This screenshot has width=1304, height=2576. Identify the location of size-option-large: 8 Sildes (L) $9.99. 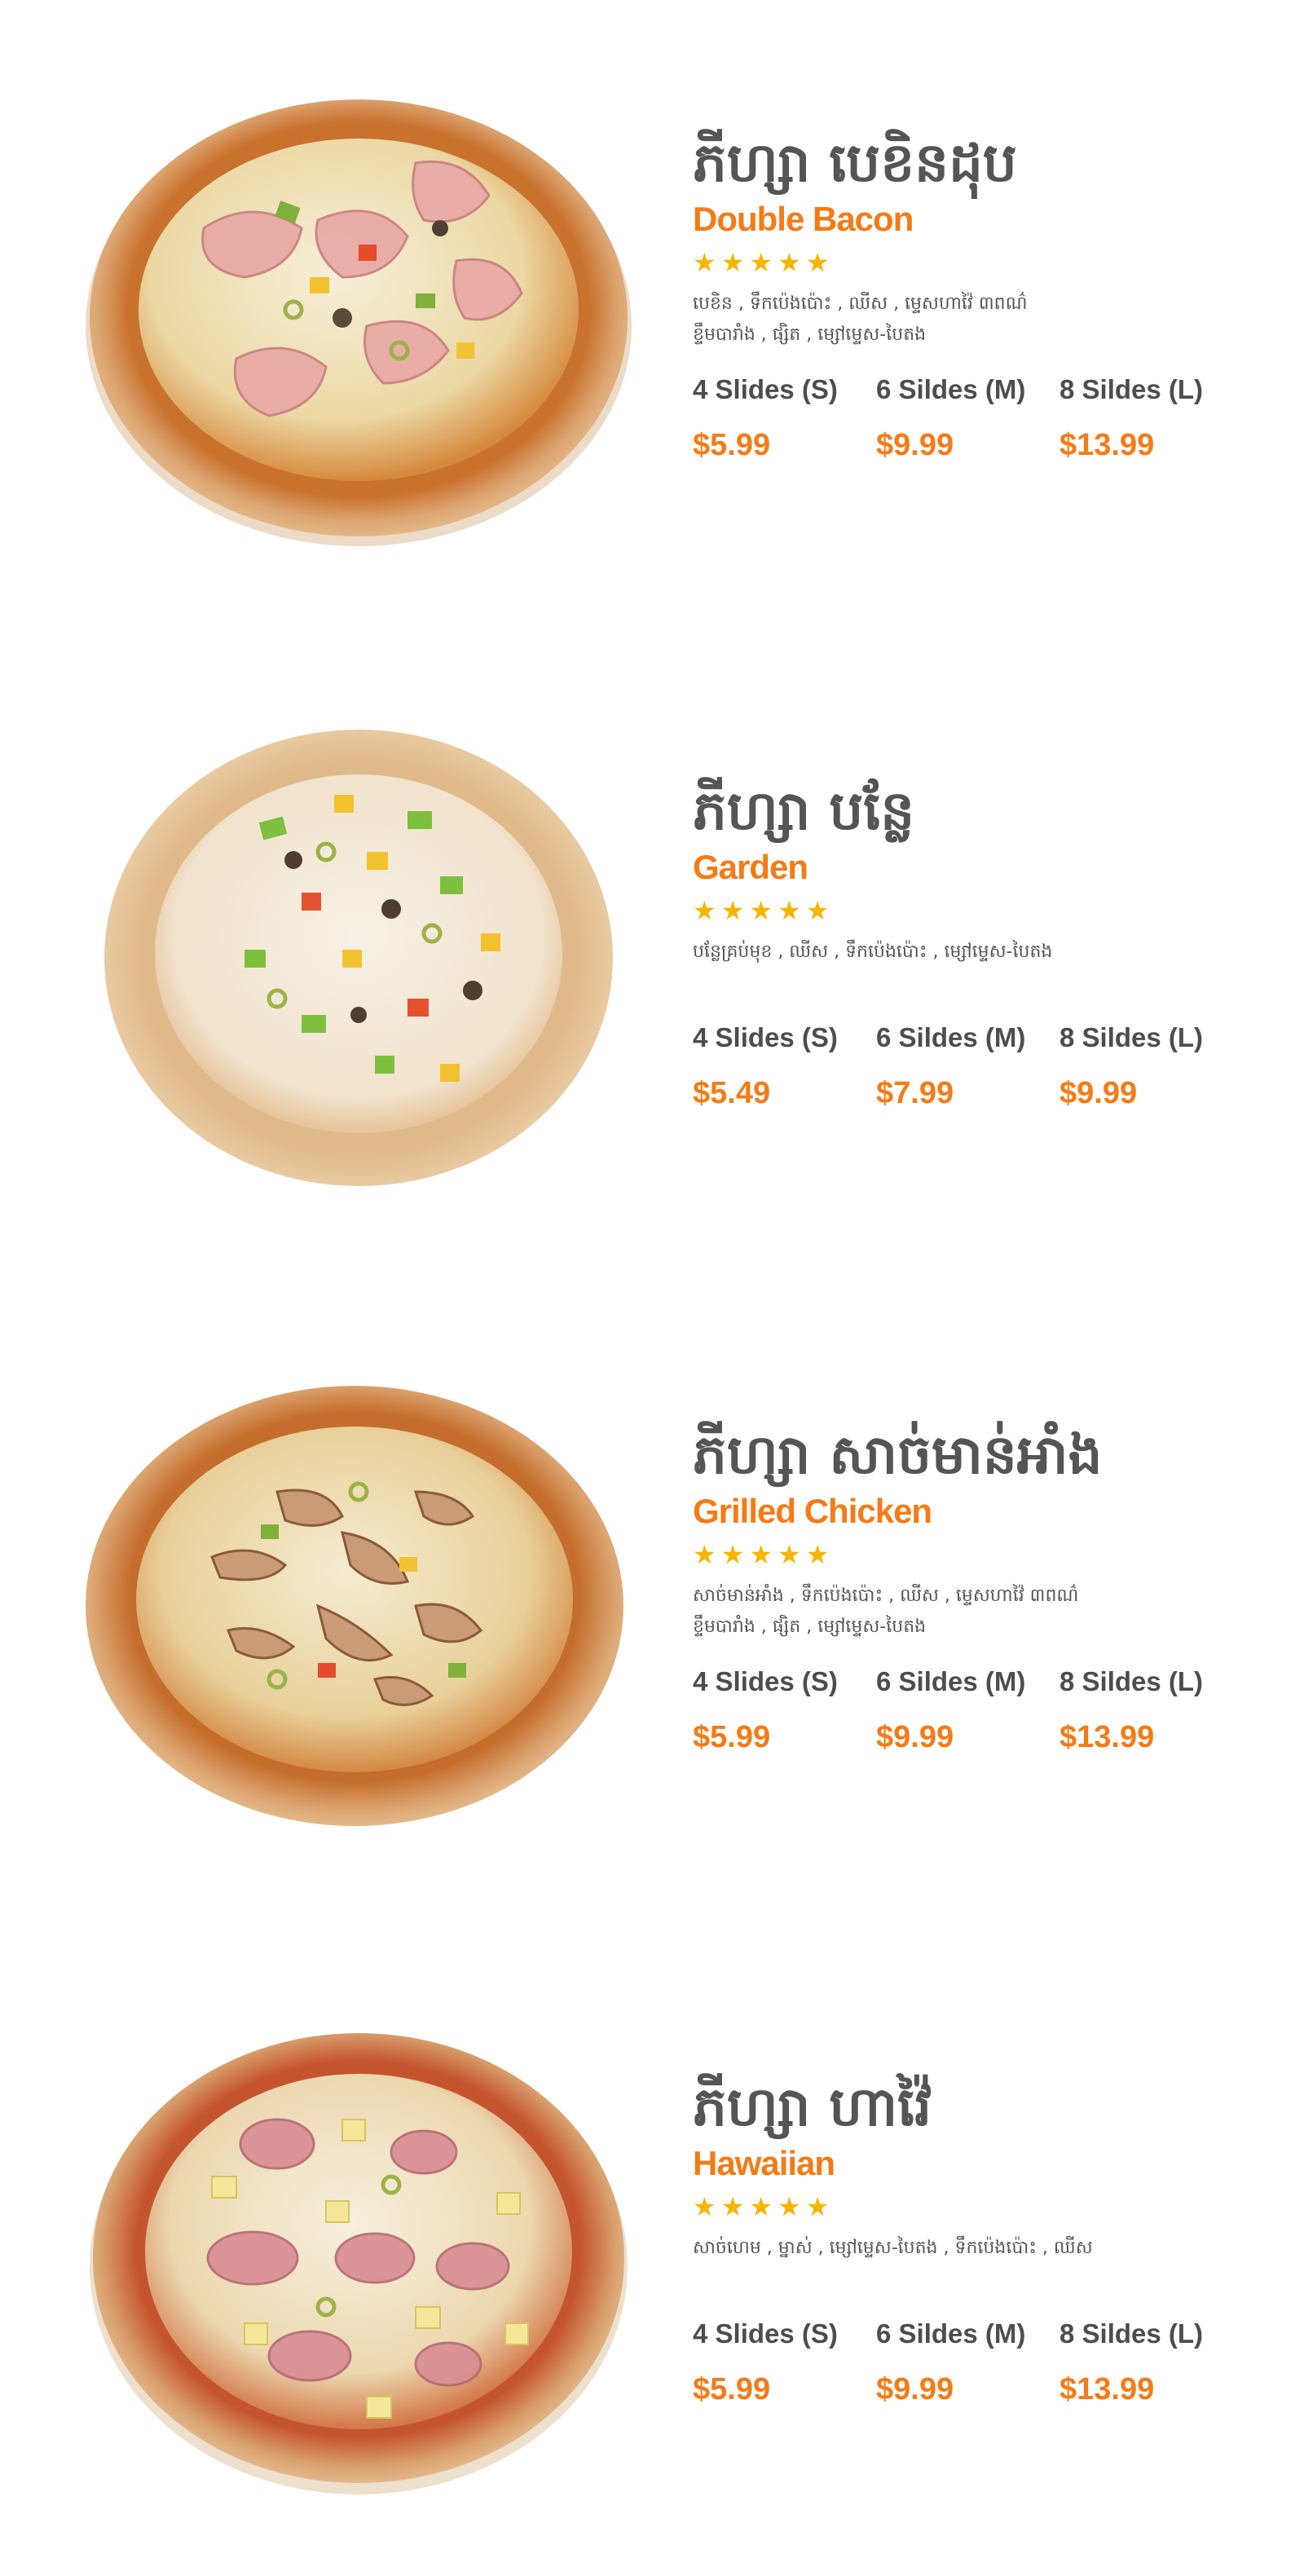
(1151, 1066).